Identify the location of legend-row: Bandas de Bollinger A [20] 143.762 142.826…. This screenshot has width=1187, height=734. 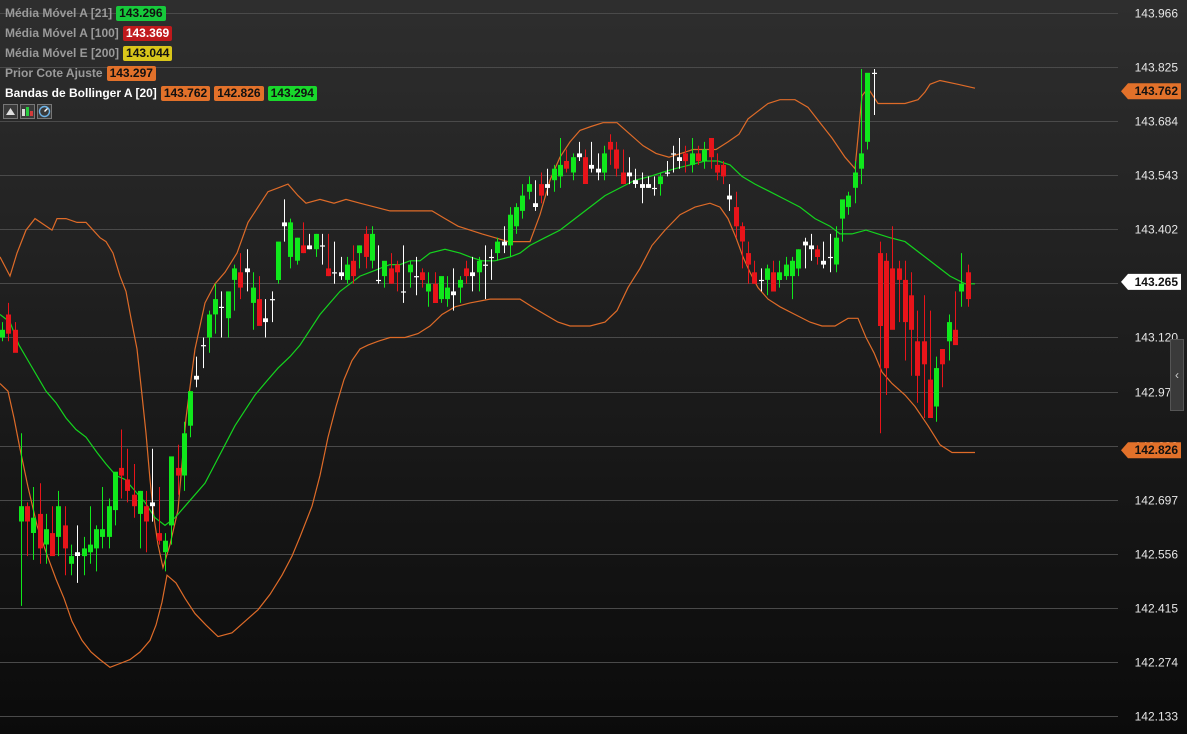
(161, 93).